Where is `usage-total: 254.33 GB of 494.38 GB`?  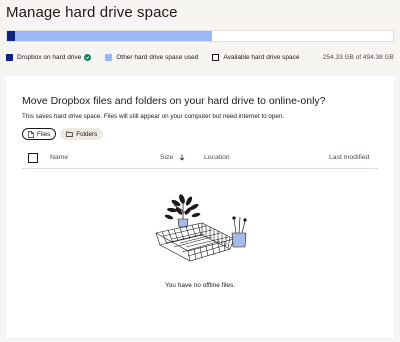
usage-total: 254.33 GB of 494.38 GB is located at coordinates (358, 57).